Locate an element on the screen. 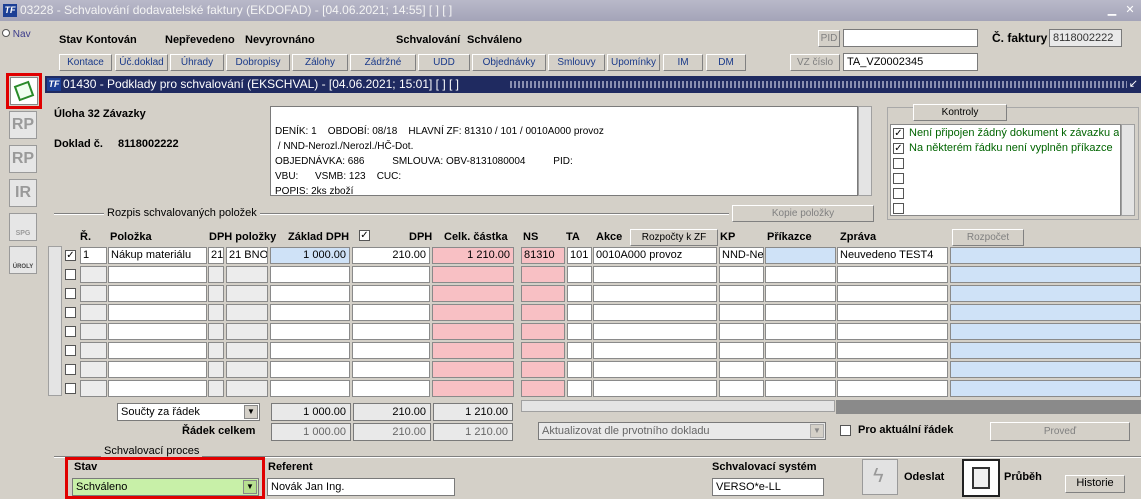 The height and width of the screenshot is (499, 1141). kopie-polozky-button: Kopie položky is located at coordinates (803, 213).